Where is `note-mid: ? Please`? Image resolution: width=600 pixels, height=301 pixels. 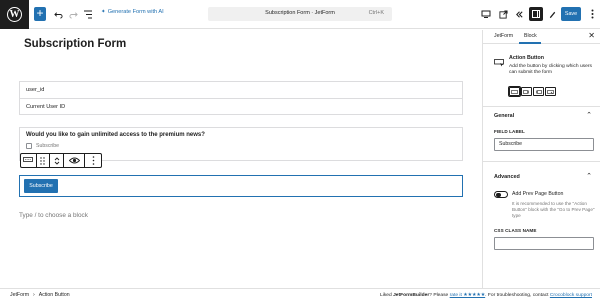
note-mid: ? Please is located at coordinates (439, 295).